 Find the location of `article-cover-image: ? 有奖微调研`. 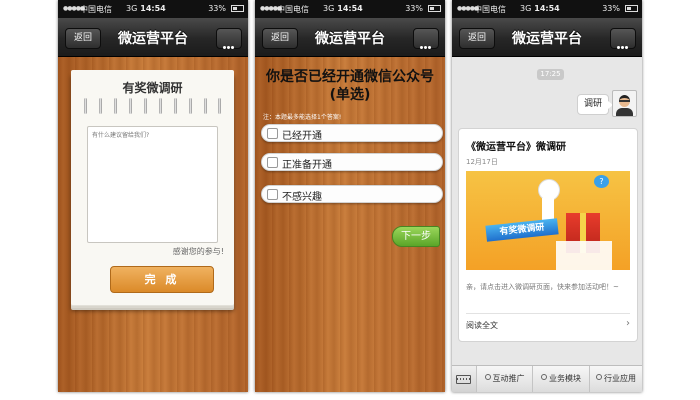

article-cover-image: ? 有奖微调研 is located at coordinates (548, 220).